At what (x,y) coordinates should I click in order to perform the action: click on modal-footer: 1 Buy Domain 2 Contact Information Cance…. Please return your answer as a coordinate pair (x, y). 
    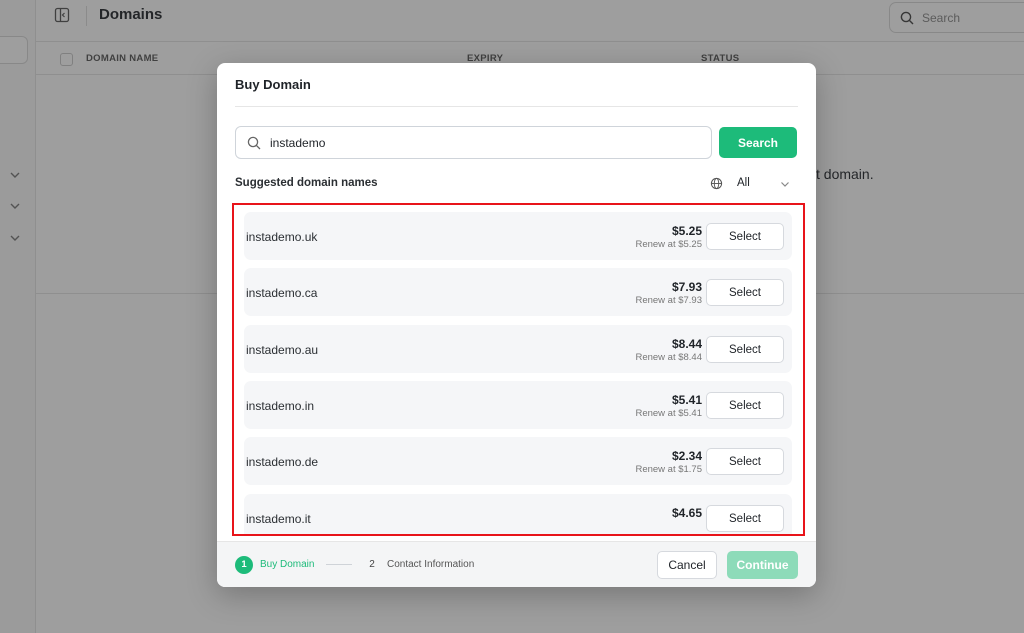
    Looking at the image, I should click on (516, 564).